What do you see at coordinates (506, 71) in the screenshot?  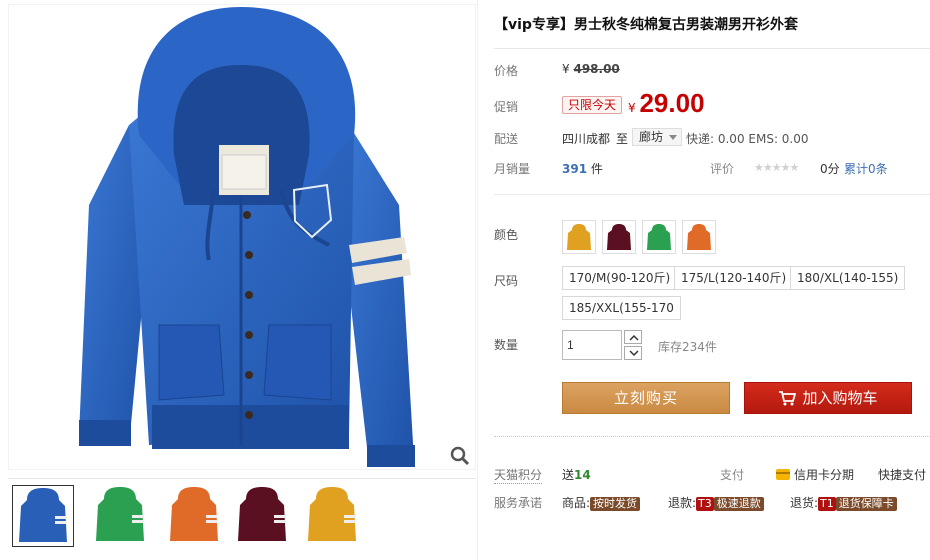 I see `price-label: 价格` at bounding box center [506, 71].